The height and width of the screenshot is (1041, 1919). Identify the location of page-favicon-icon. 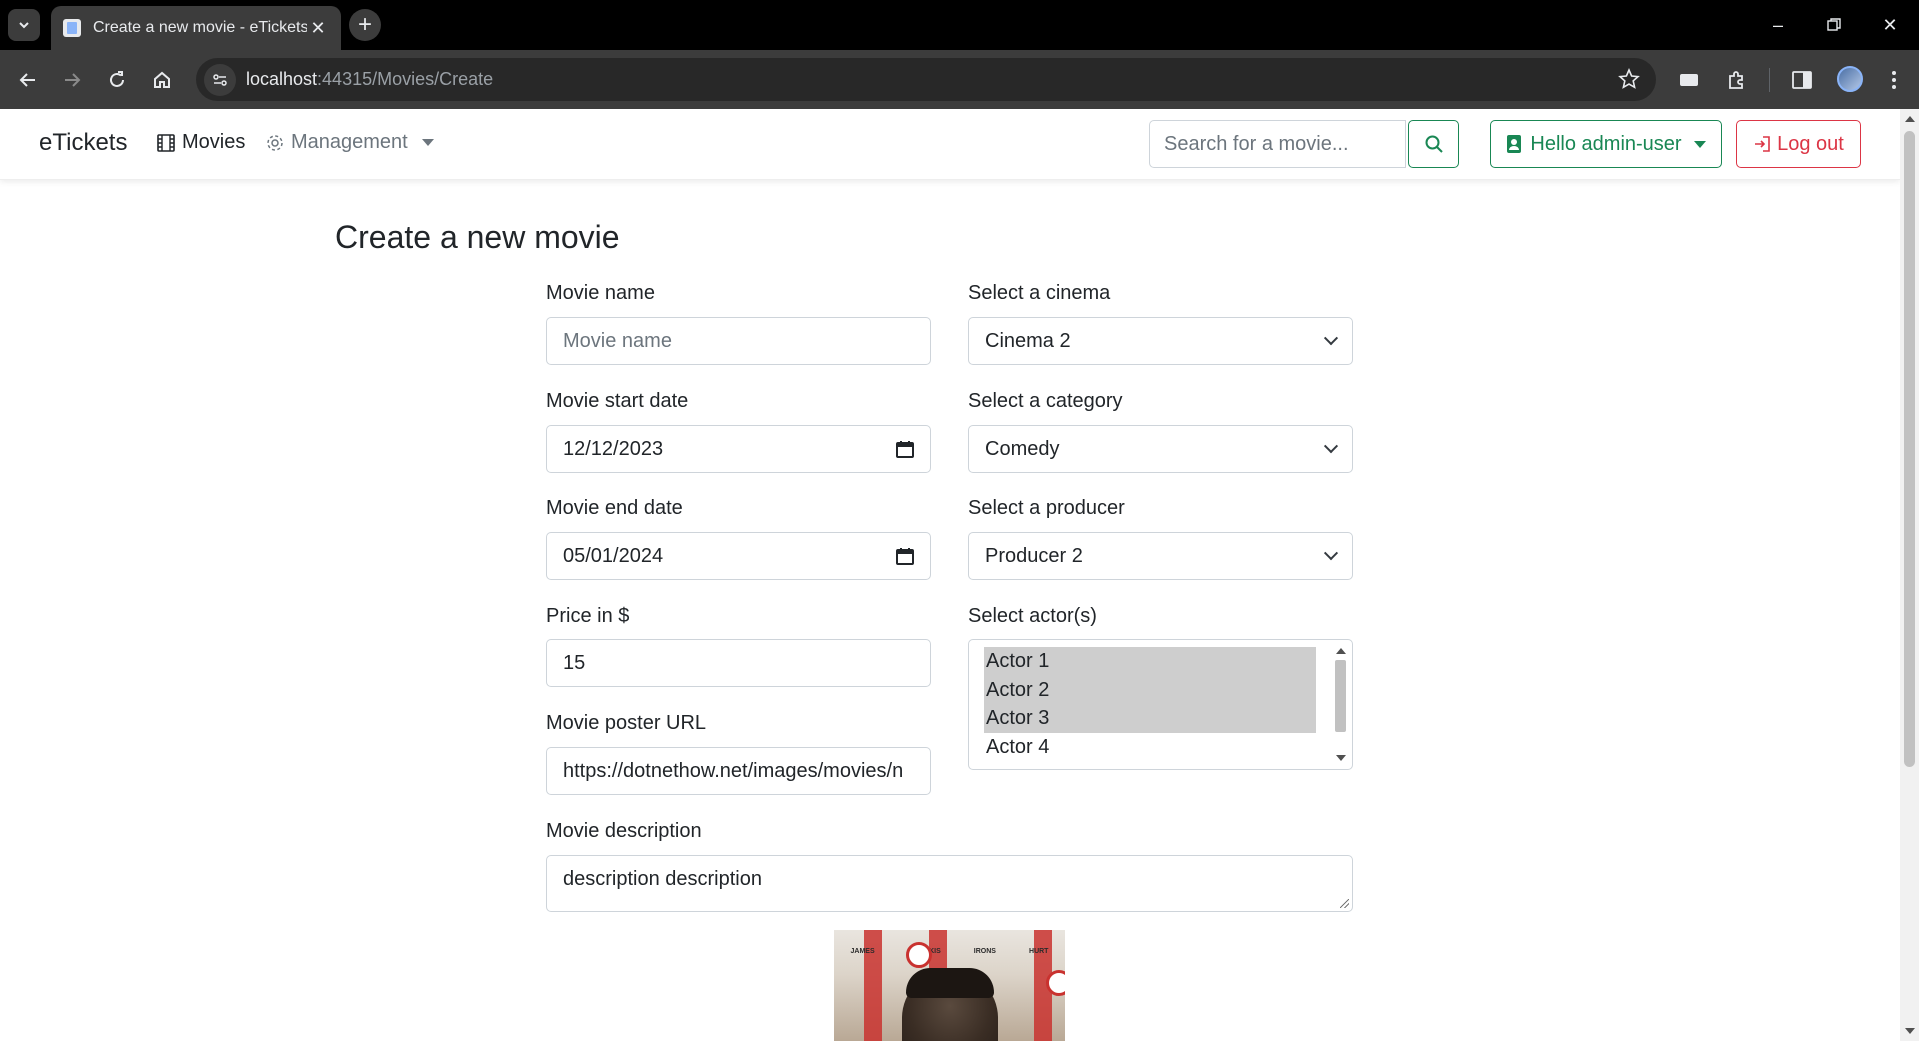
(72, 28).